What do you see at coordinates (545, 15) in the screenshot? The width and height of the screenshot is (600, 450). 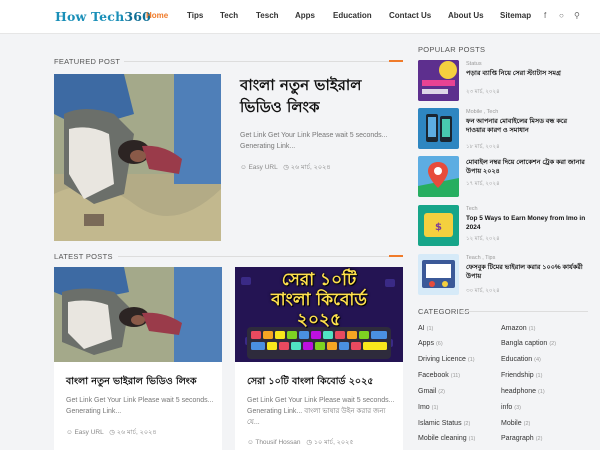 I see `facebook-icon: f` at bounding box center [545, 15].